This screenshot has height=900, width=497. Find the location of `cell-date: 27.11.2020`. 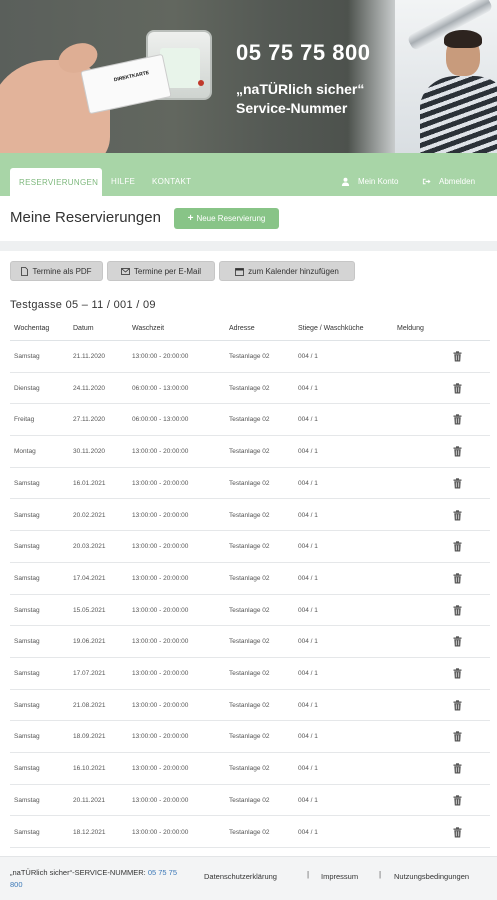

cell-date: 27.11.2020 is located at coordinates (89, 420).